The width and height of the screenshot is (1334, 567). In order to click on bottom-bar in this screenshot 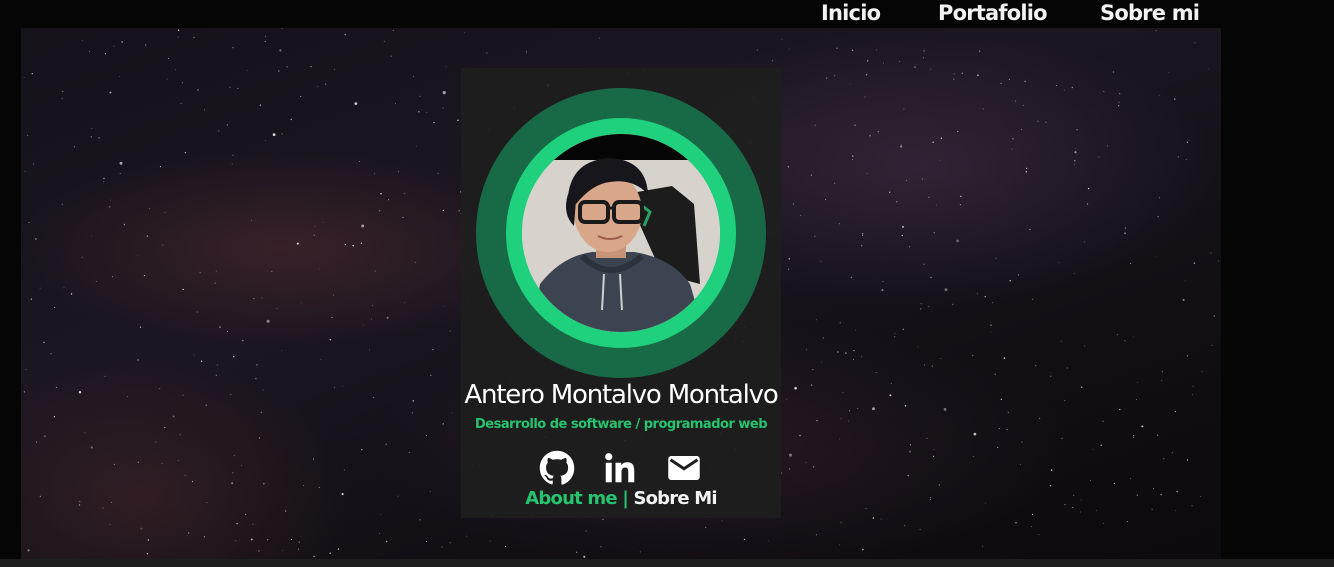, I will do `click(667, 563)`.